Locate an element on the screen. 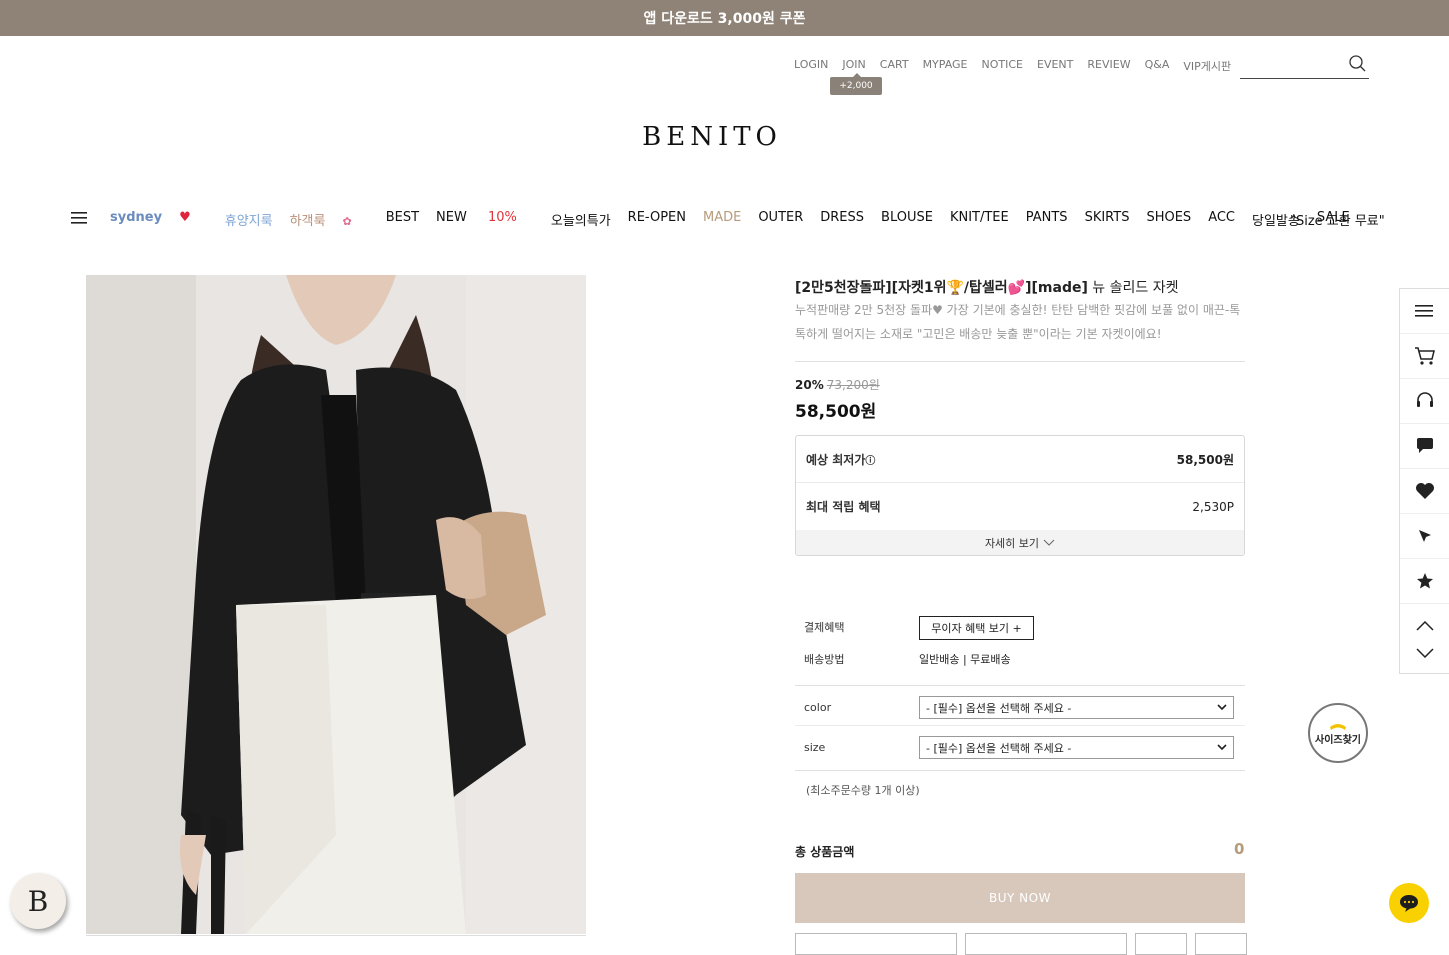 The height and width of the screenshot is (955, 1449). nav-resort-look: 휴양지룩 is located at coordinates (249, 219).